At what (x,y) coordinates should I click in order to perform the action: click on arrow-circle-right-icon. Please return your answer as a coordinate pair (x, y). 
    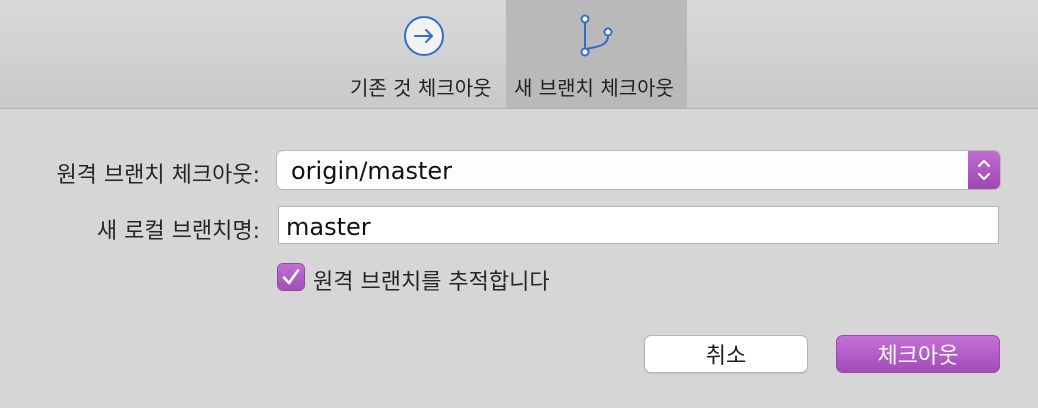
    Looking at the image, I should click on (424, 36).